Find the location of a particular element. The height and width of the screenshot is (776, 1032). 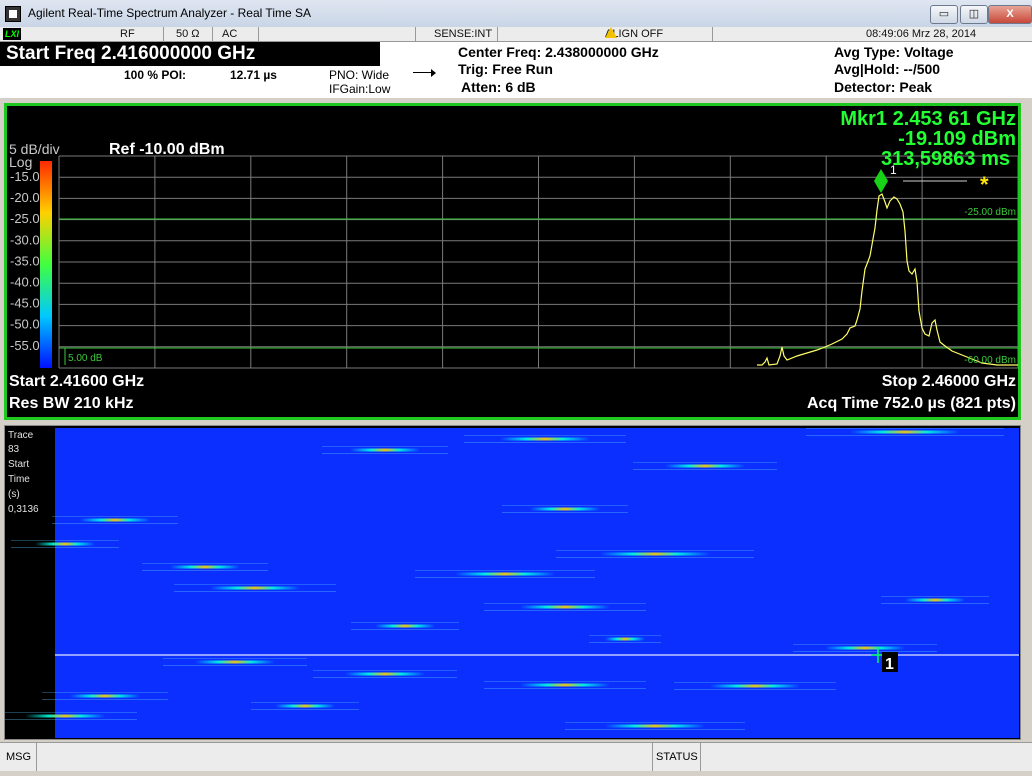

y-tick-label: -35.0 is located at coordinates (25, 260).